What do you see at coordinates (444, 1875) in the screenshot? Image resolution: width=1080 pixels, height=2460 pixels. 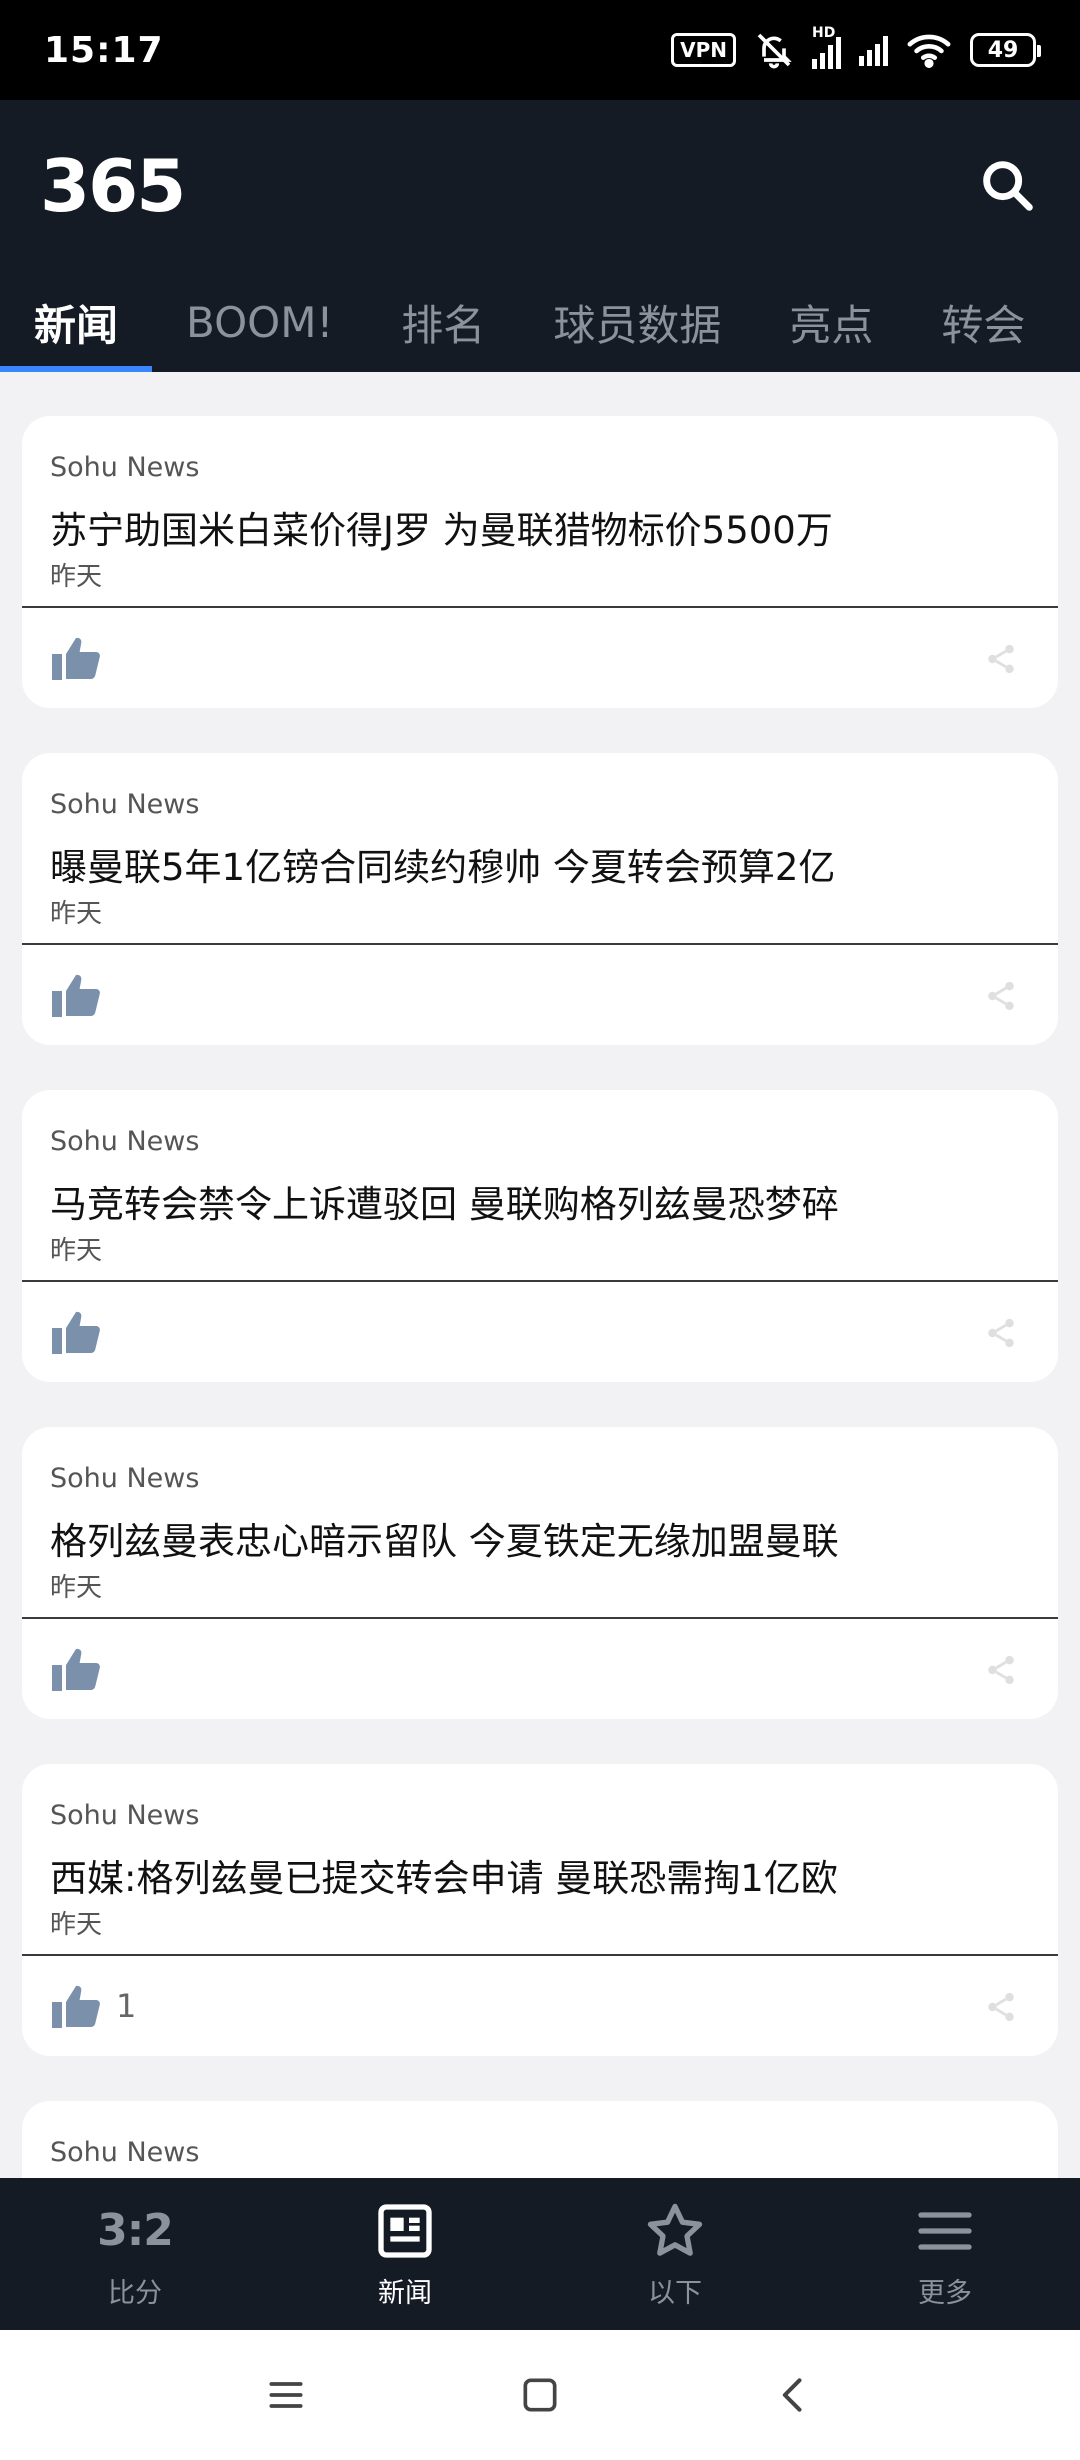 I see `news-headline: 西媒:格列兹曼已提交转会申请 曼联恐需掏1亿欧` at bounding box center [444, 1875].